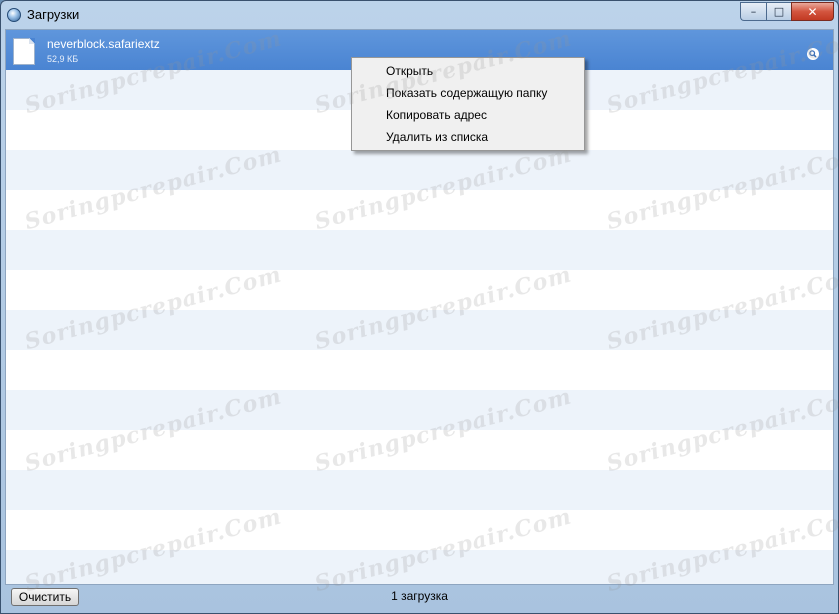 Image resolution: width=839 pixels, height=614 pixels. I want to click on close-icon: ✕, so click(812, 11).